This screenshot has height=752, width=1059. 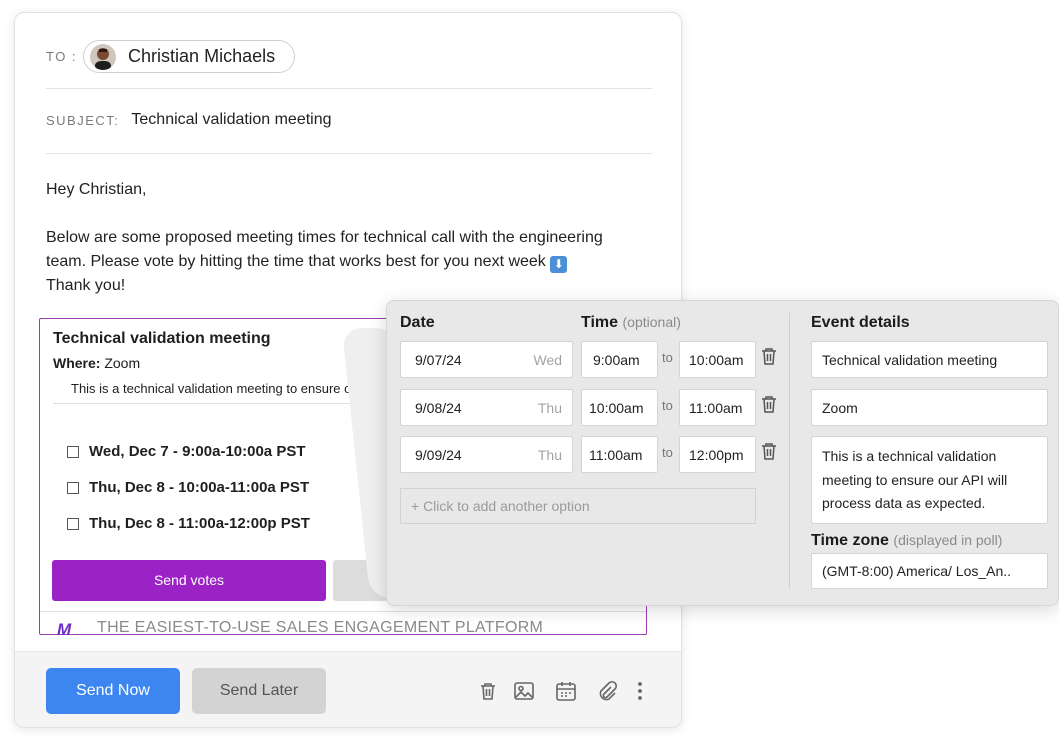 What do you see at coordinates (929, 571) in the screenshot?
I see `timezone-select: (GMT-8:00) America/ Los_An..` at bounding box center [929, 571].